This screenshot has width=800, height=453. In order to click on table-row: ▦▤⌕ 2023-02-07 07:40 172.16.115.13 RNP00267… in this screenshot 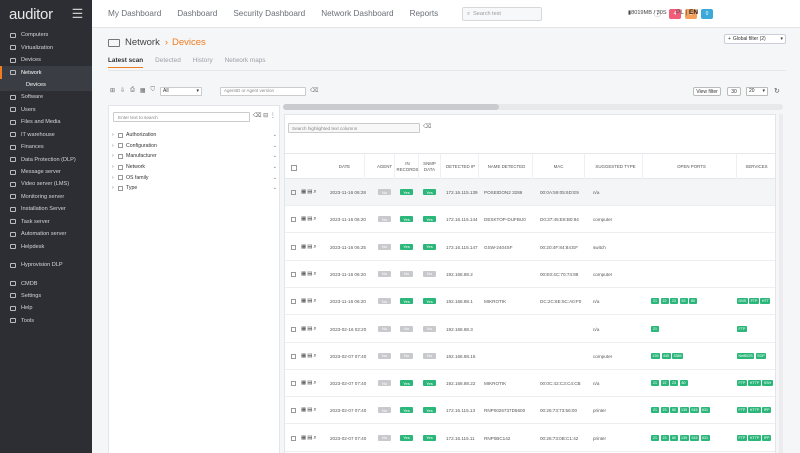, I will do `click(530, 411)`.